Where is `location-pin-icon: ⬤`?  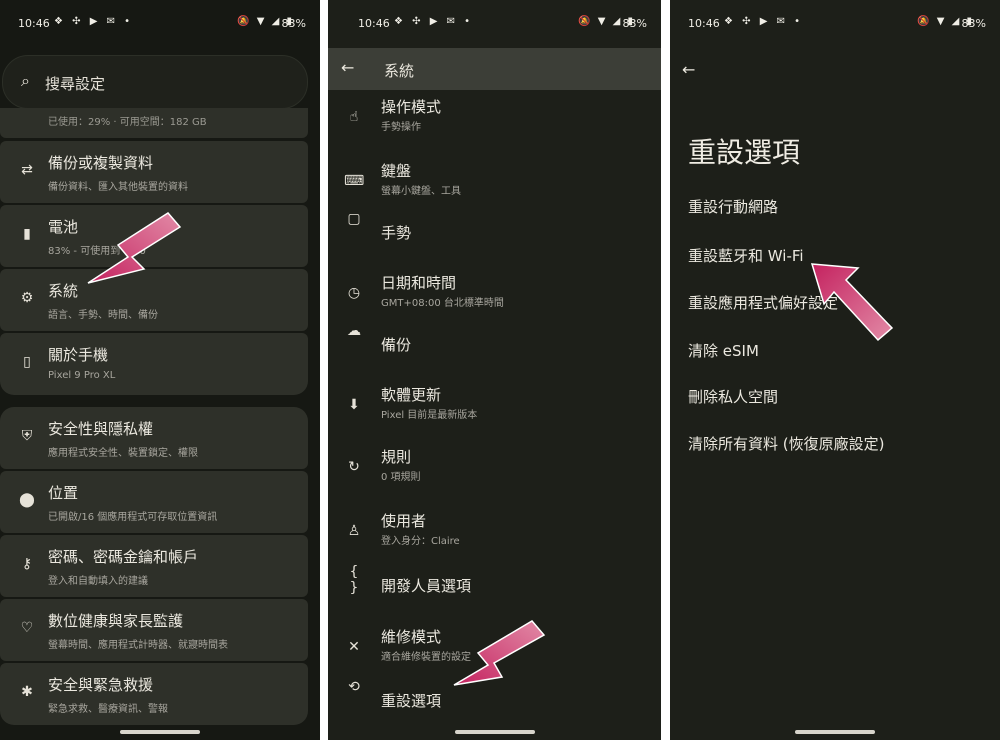
location-pin-icon: ⬤ is located at coordinates (27, 500).